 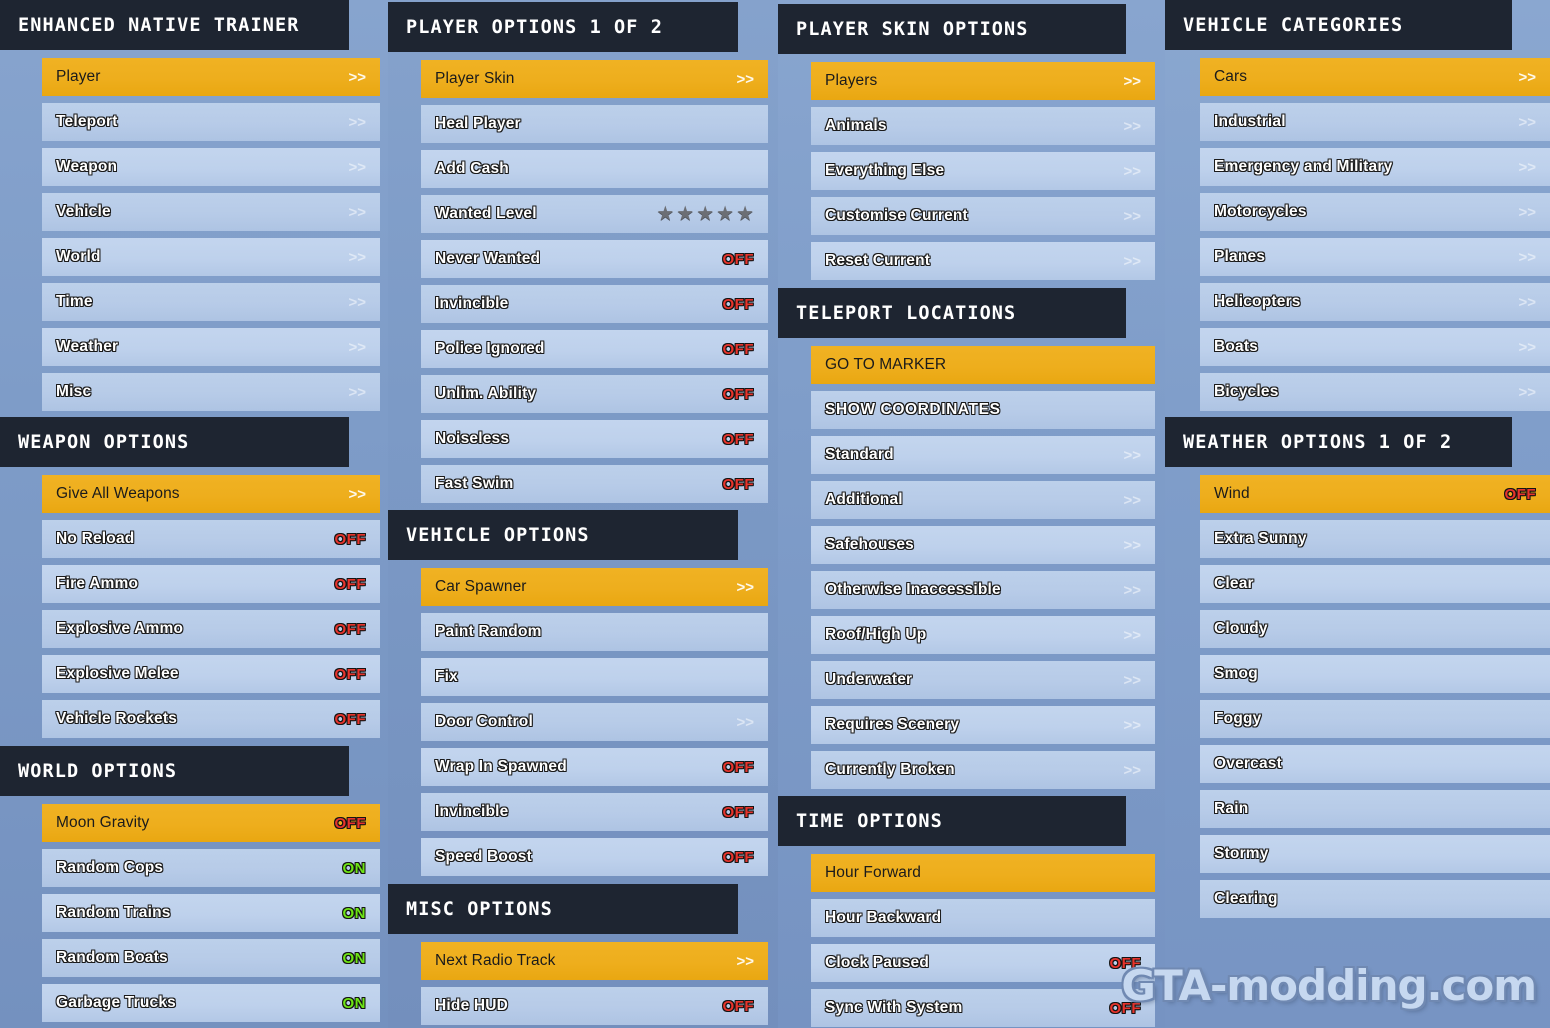 I want to click on menu-row-car-spawner: Car Spawner >>, so click(x=594, y=587).